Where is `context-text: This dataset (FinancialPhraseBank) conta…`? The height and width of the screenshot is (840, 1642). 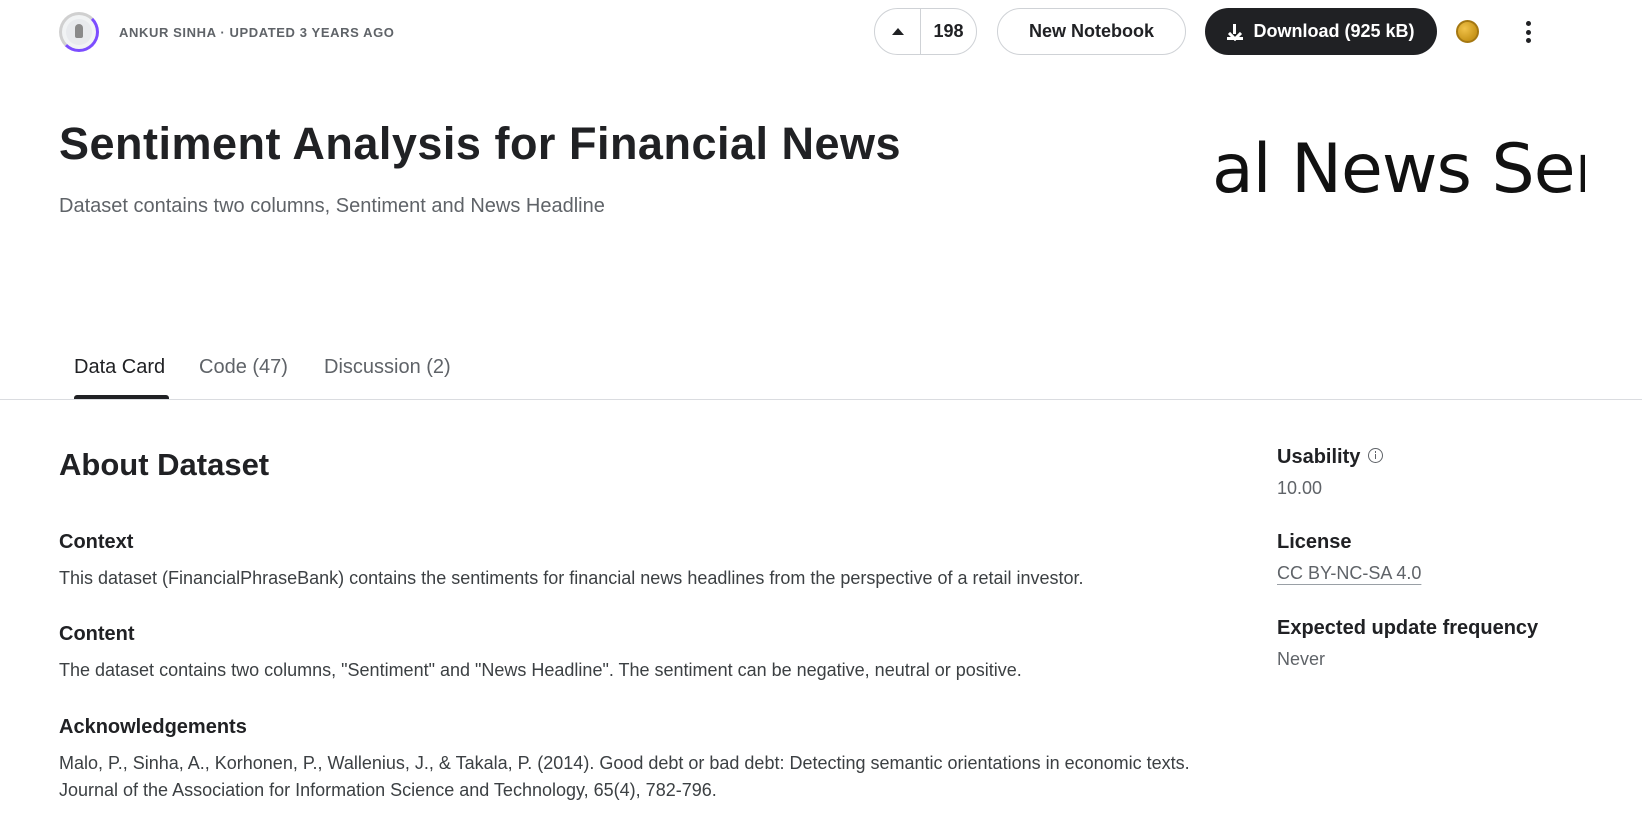 context-text: This dataset (FinancialPhraseBank) conta… is located at coordinates (571, 578).